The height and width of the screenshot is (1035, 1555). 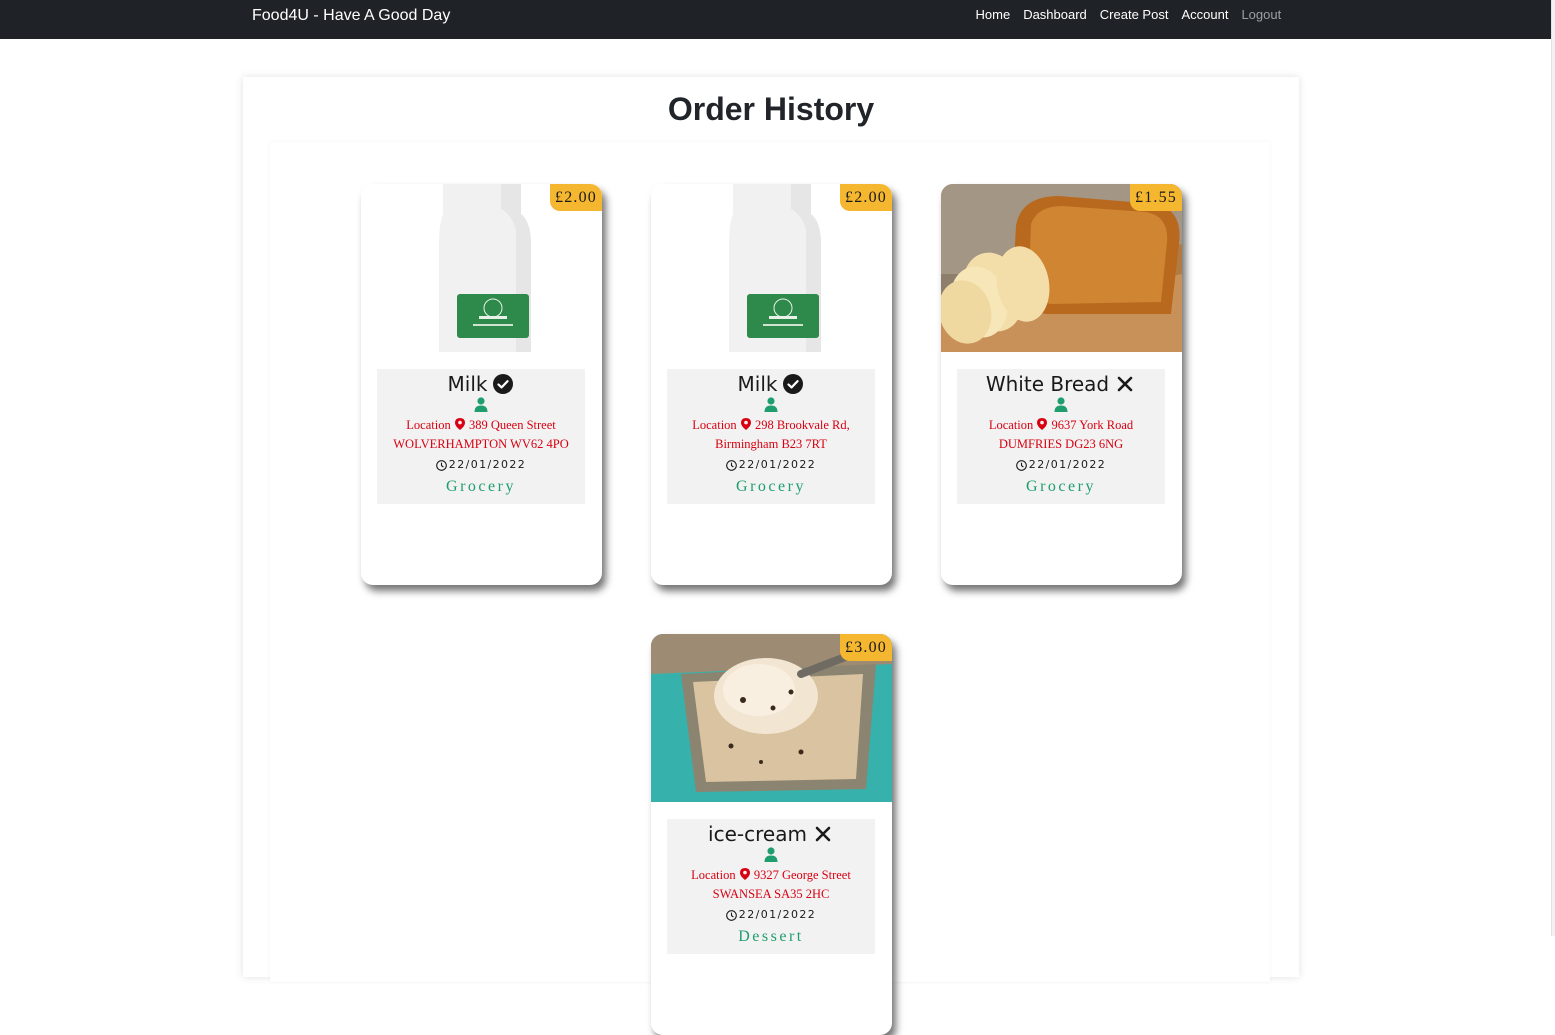 I want to click on price-badge: £1.55, so click(x=1156, y=197).